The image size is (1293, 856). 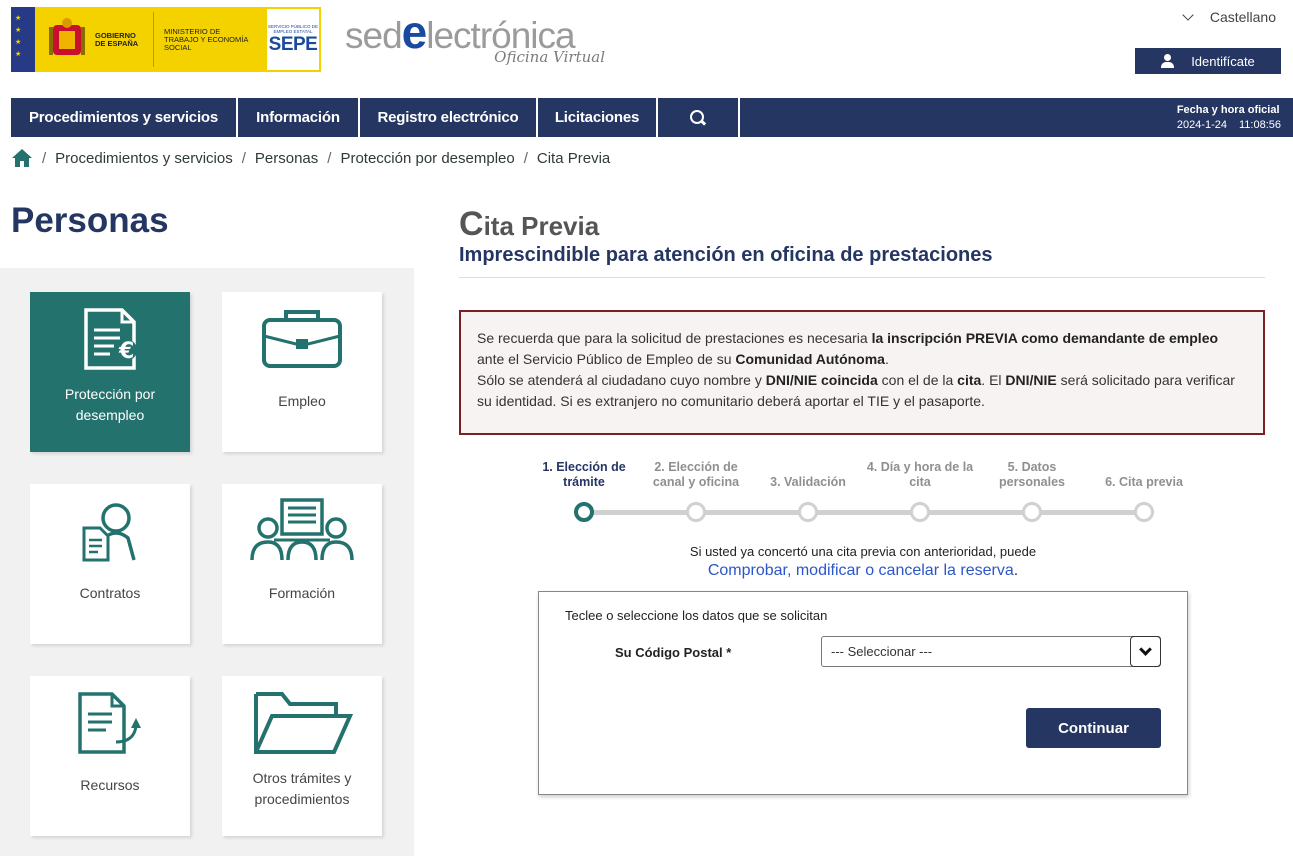 What do you see at coordinates (1093, 728) in the screenshot?
I see `continue-button: Continuar` at bounding box center [1093, 728].